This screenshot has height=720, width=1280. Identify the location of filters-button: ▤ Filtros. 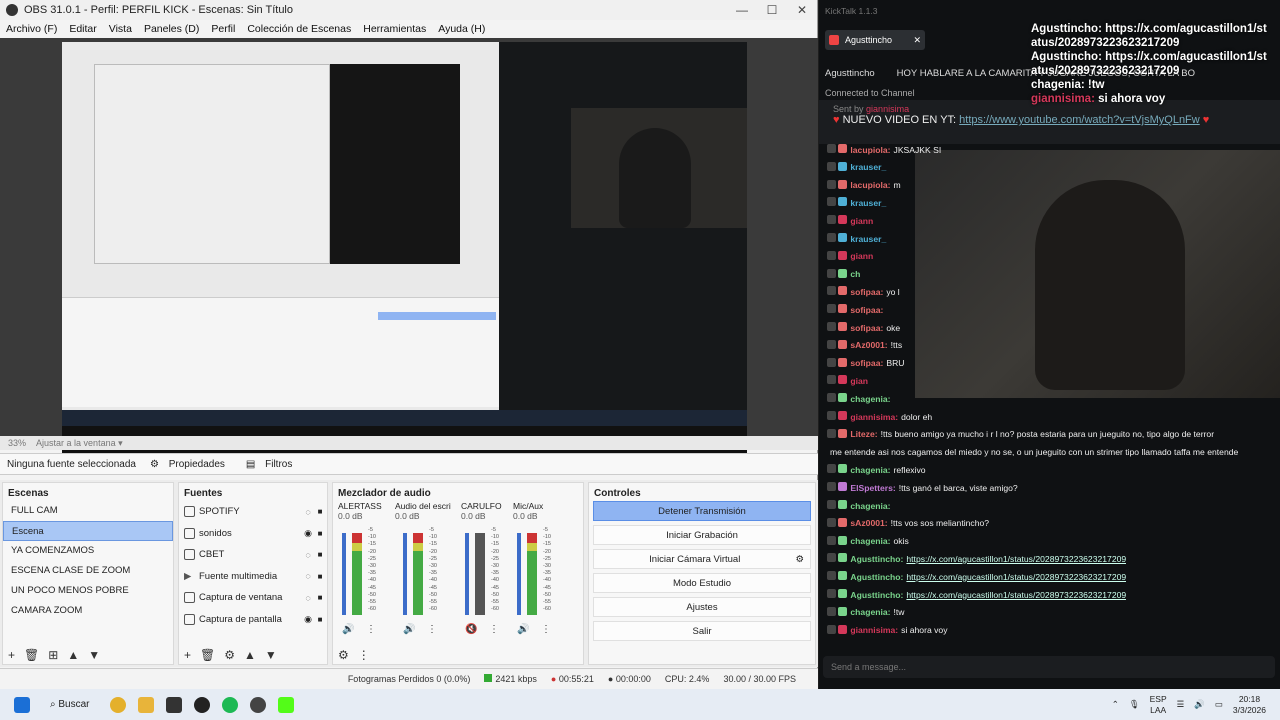
(272, 464).